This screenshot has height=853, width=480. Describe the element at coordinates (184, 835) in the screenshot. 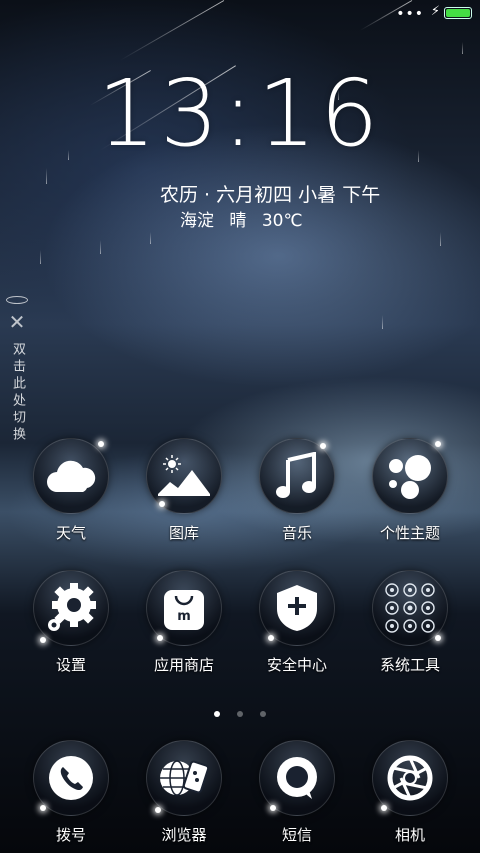

I see `app-label: 浏览器` at that location.